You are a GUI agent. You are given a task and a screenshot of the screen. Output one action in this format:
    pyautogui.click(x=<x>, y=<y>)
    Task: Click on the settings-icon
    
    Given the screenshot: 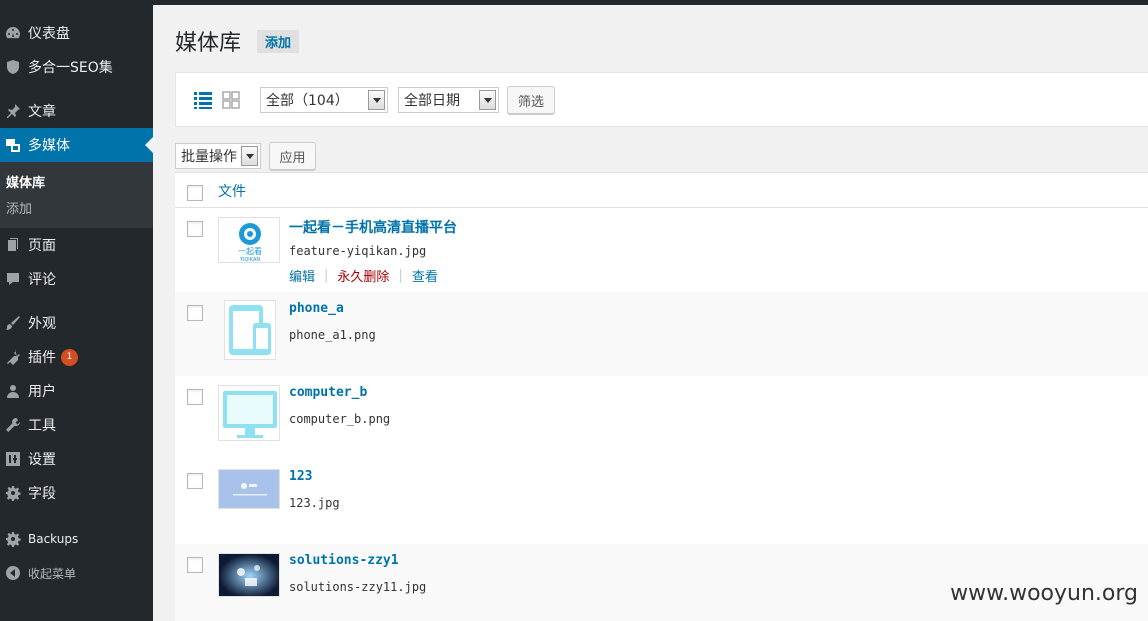 What is the action you would take?
    pyautogui.click(x=13, y=459)
    